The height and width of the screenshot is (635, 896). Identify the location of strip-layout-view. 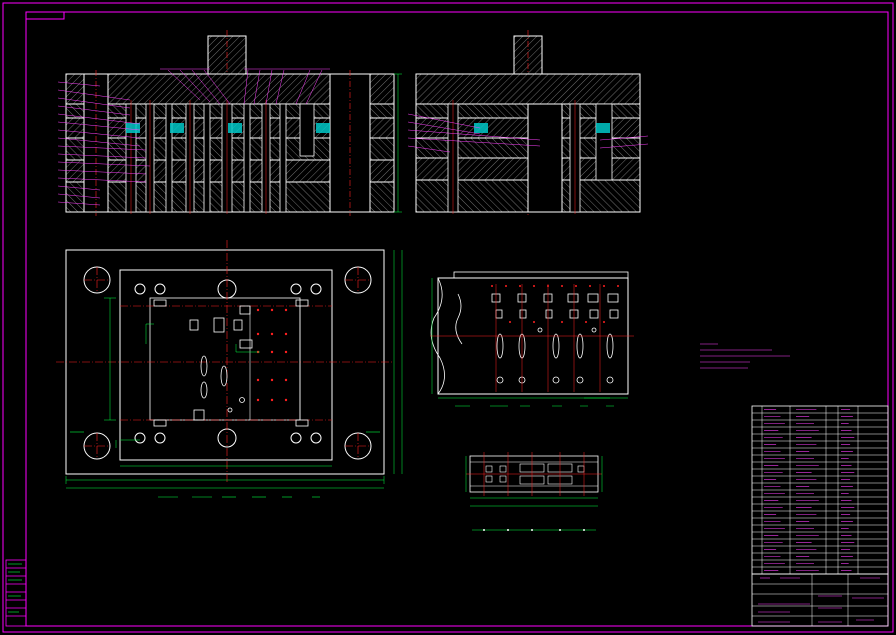
(534, 491).